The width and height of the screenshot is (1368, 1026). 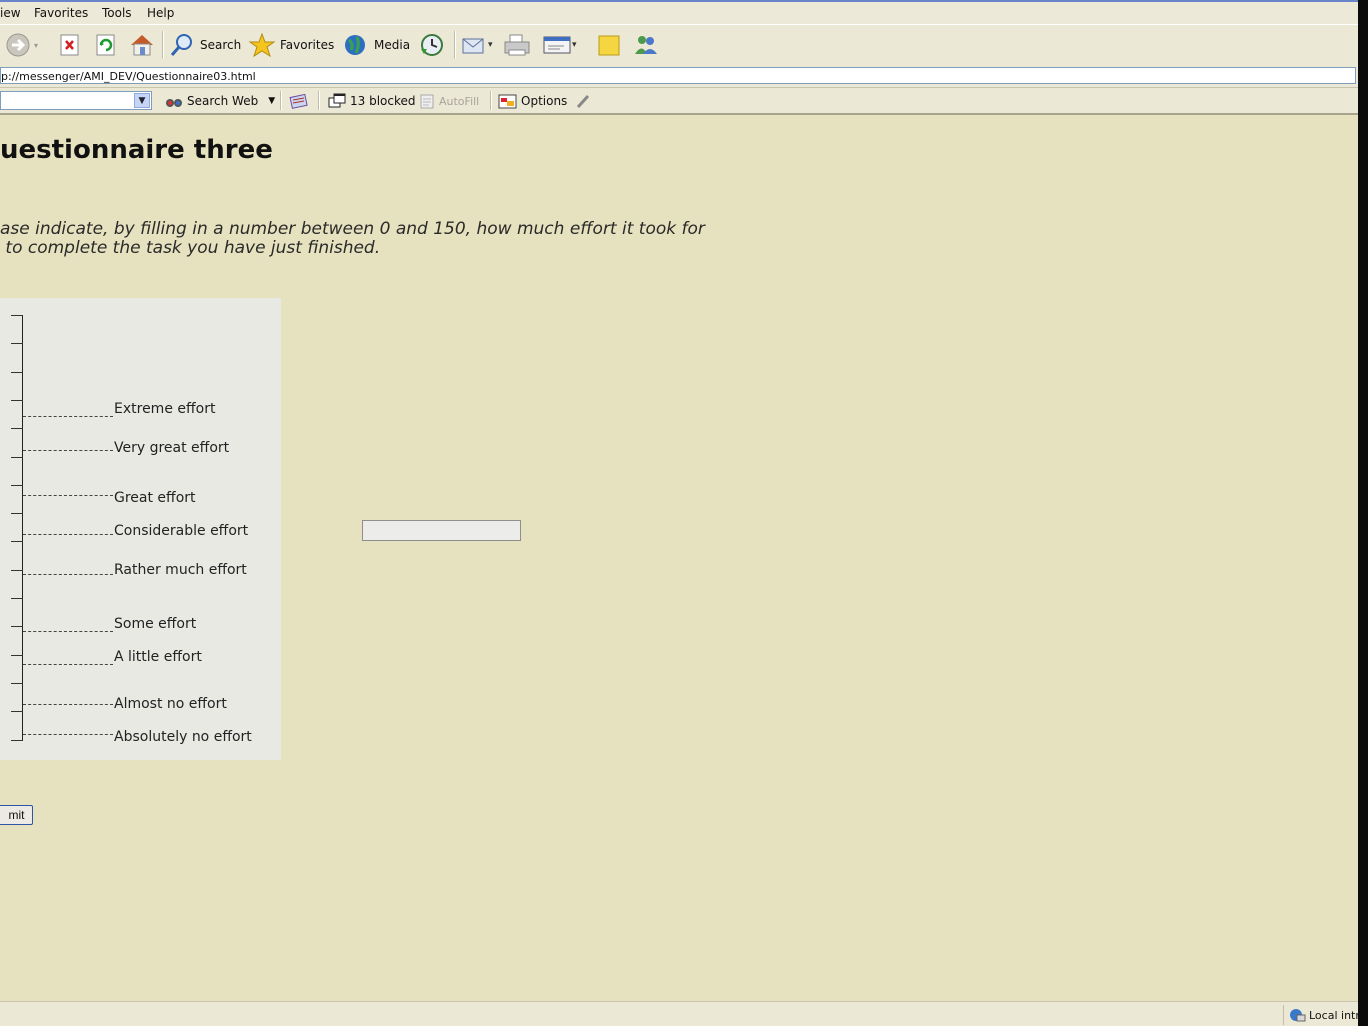 What do you see at coordinates (155, 498) in the screenshot?
I see `scale-label-great: Great effort` at bounding box center [155, 498].